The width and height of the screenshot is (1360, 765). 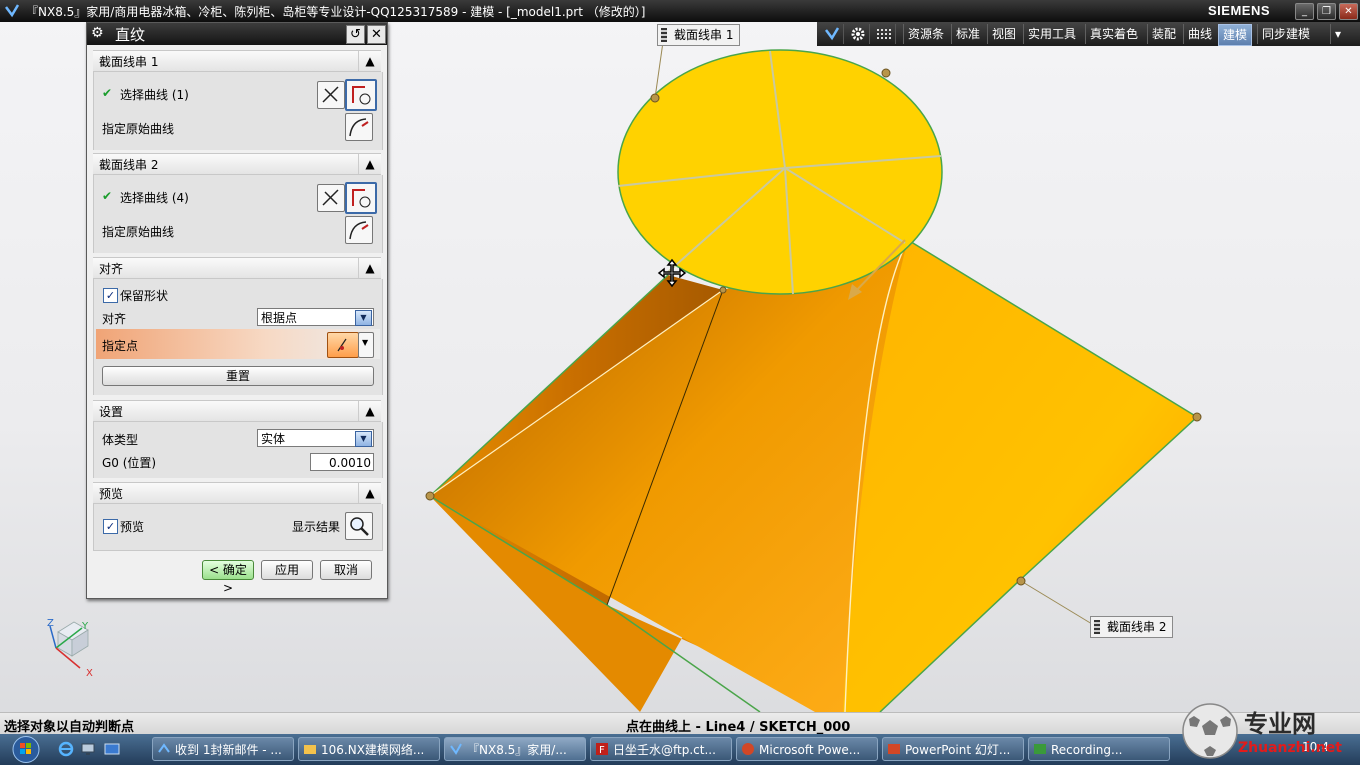 I want to click on section-body-string-2: ✔ 选择曲线 (4) 指定原始曲线, so click(x=238, y=214).